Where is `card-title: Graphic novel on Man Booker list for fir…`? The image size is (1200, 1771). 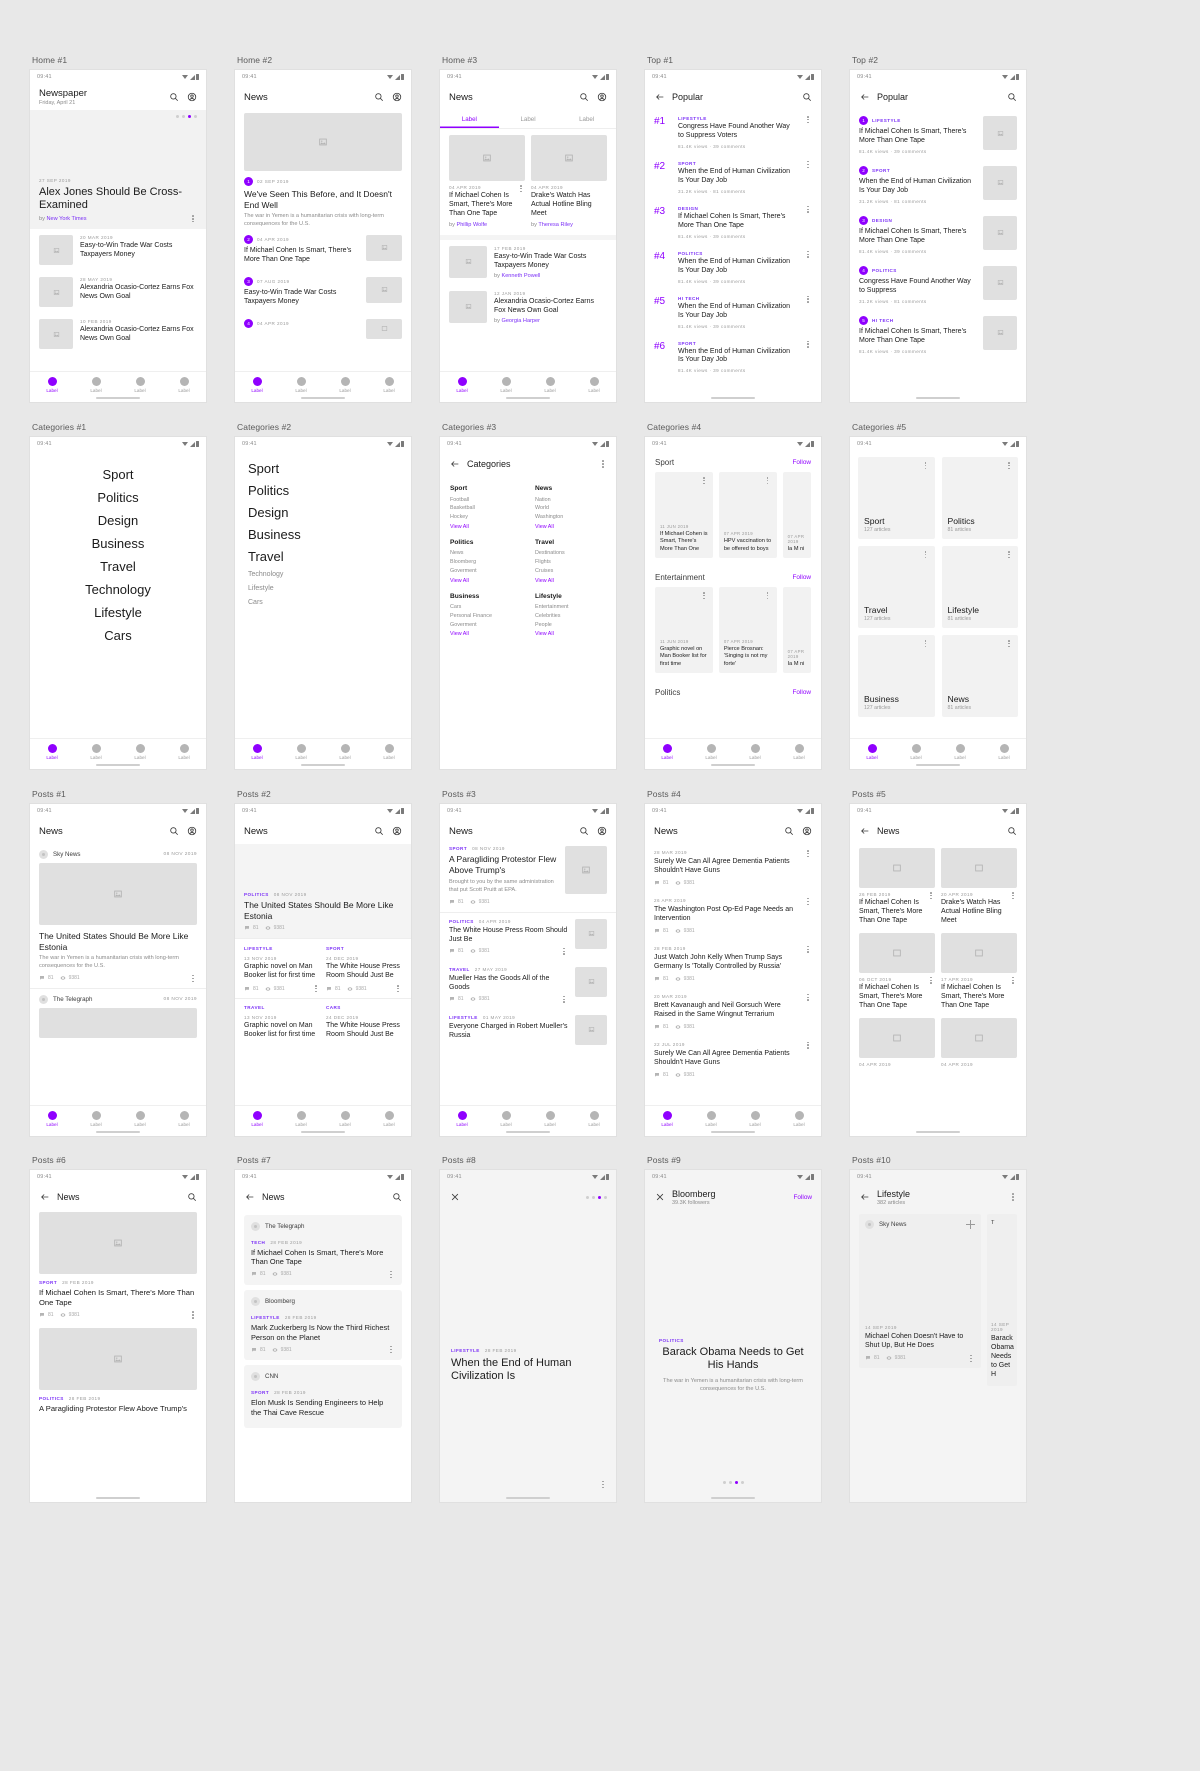
card-title: Graphic novel on Man Booker list for fir… is located at coordinates (684, 657).